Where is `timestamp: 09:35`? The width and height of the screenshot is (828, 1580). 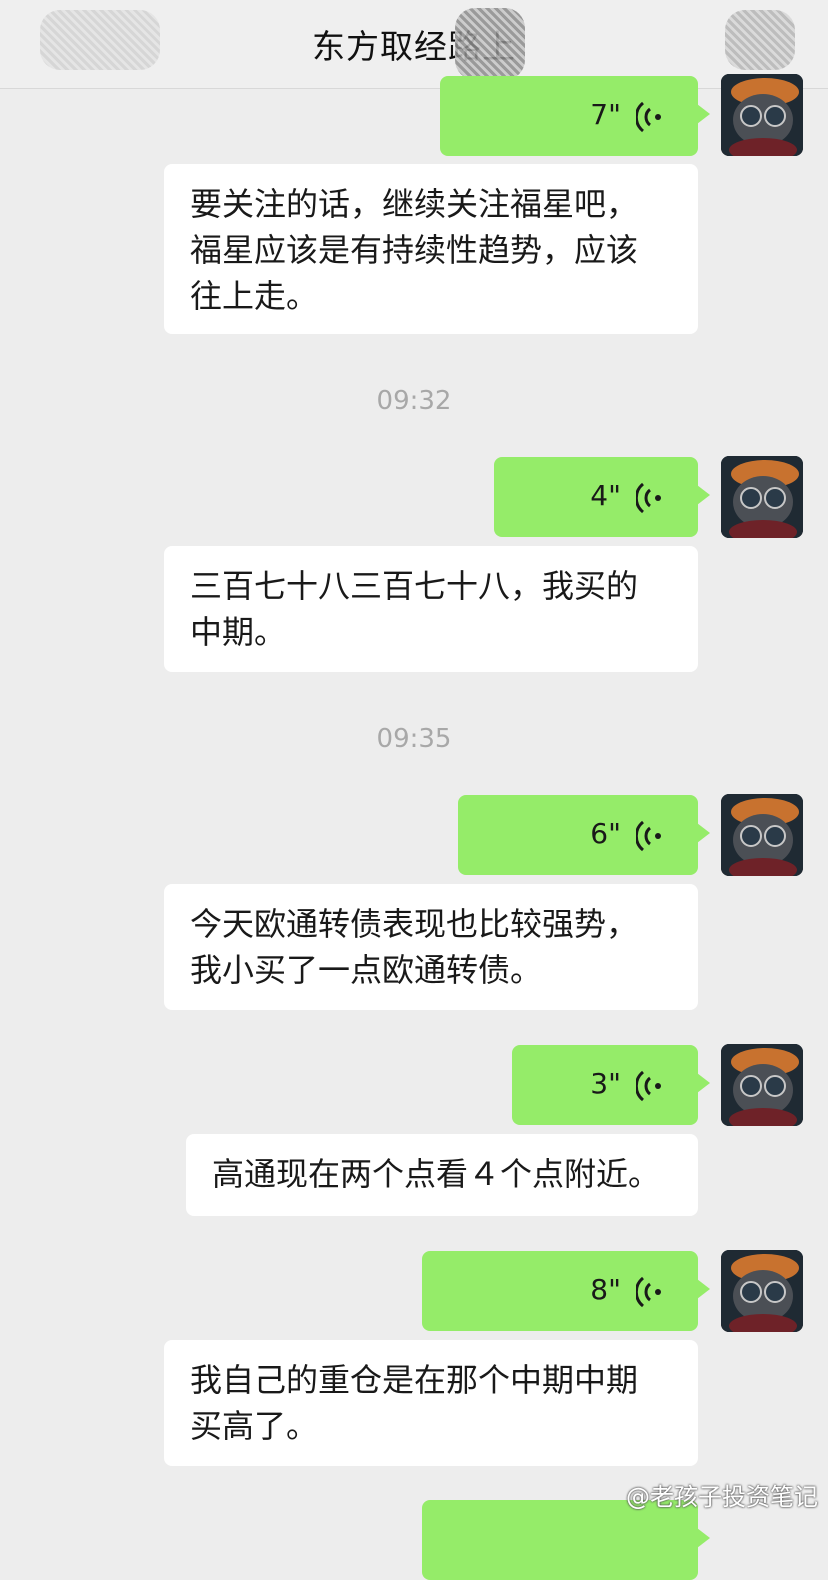
timestamp: 09:35 is located at coordinates (414, 739).